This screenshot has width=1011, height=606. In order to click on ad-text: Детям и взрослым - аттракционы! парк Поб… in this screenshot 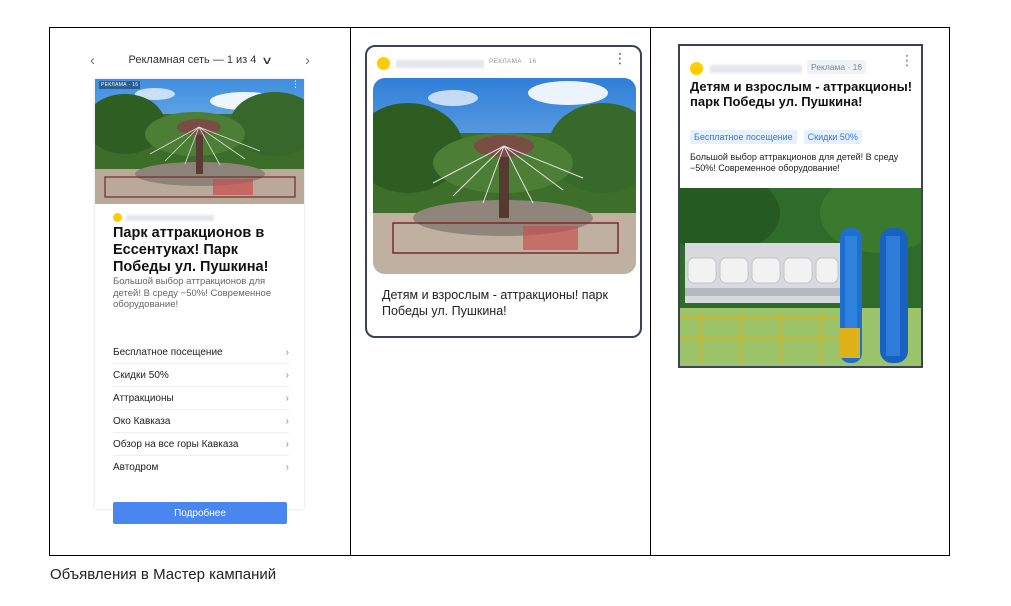, I will do `click(507, 303)`.